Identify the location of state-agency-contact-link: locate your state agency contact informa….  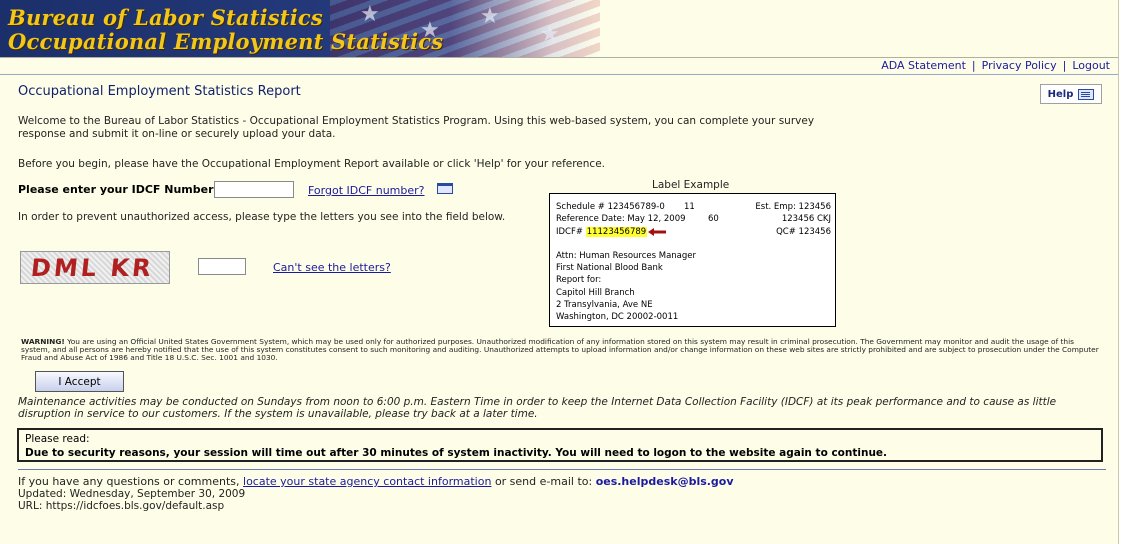
(367, 481).